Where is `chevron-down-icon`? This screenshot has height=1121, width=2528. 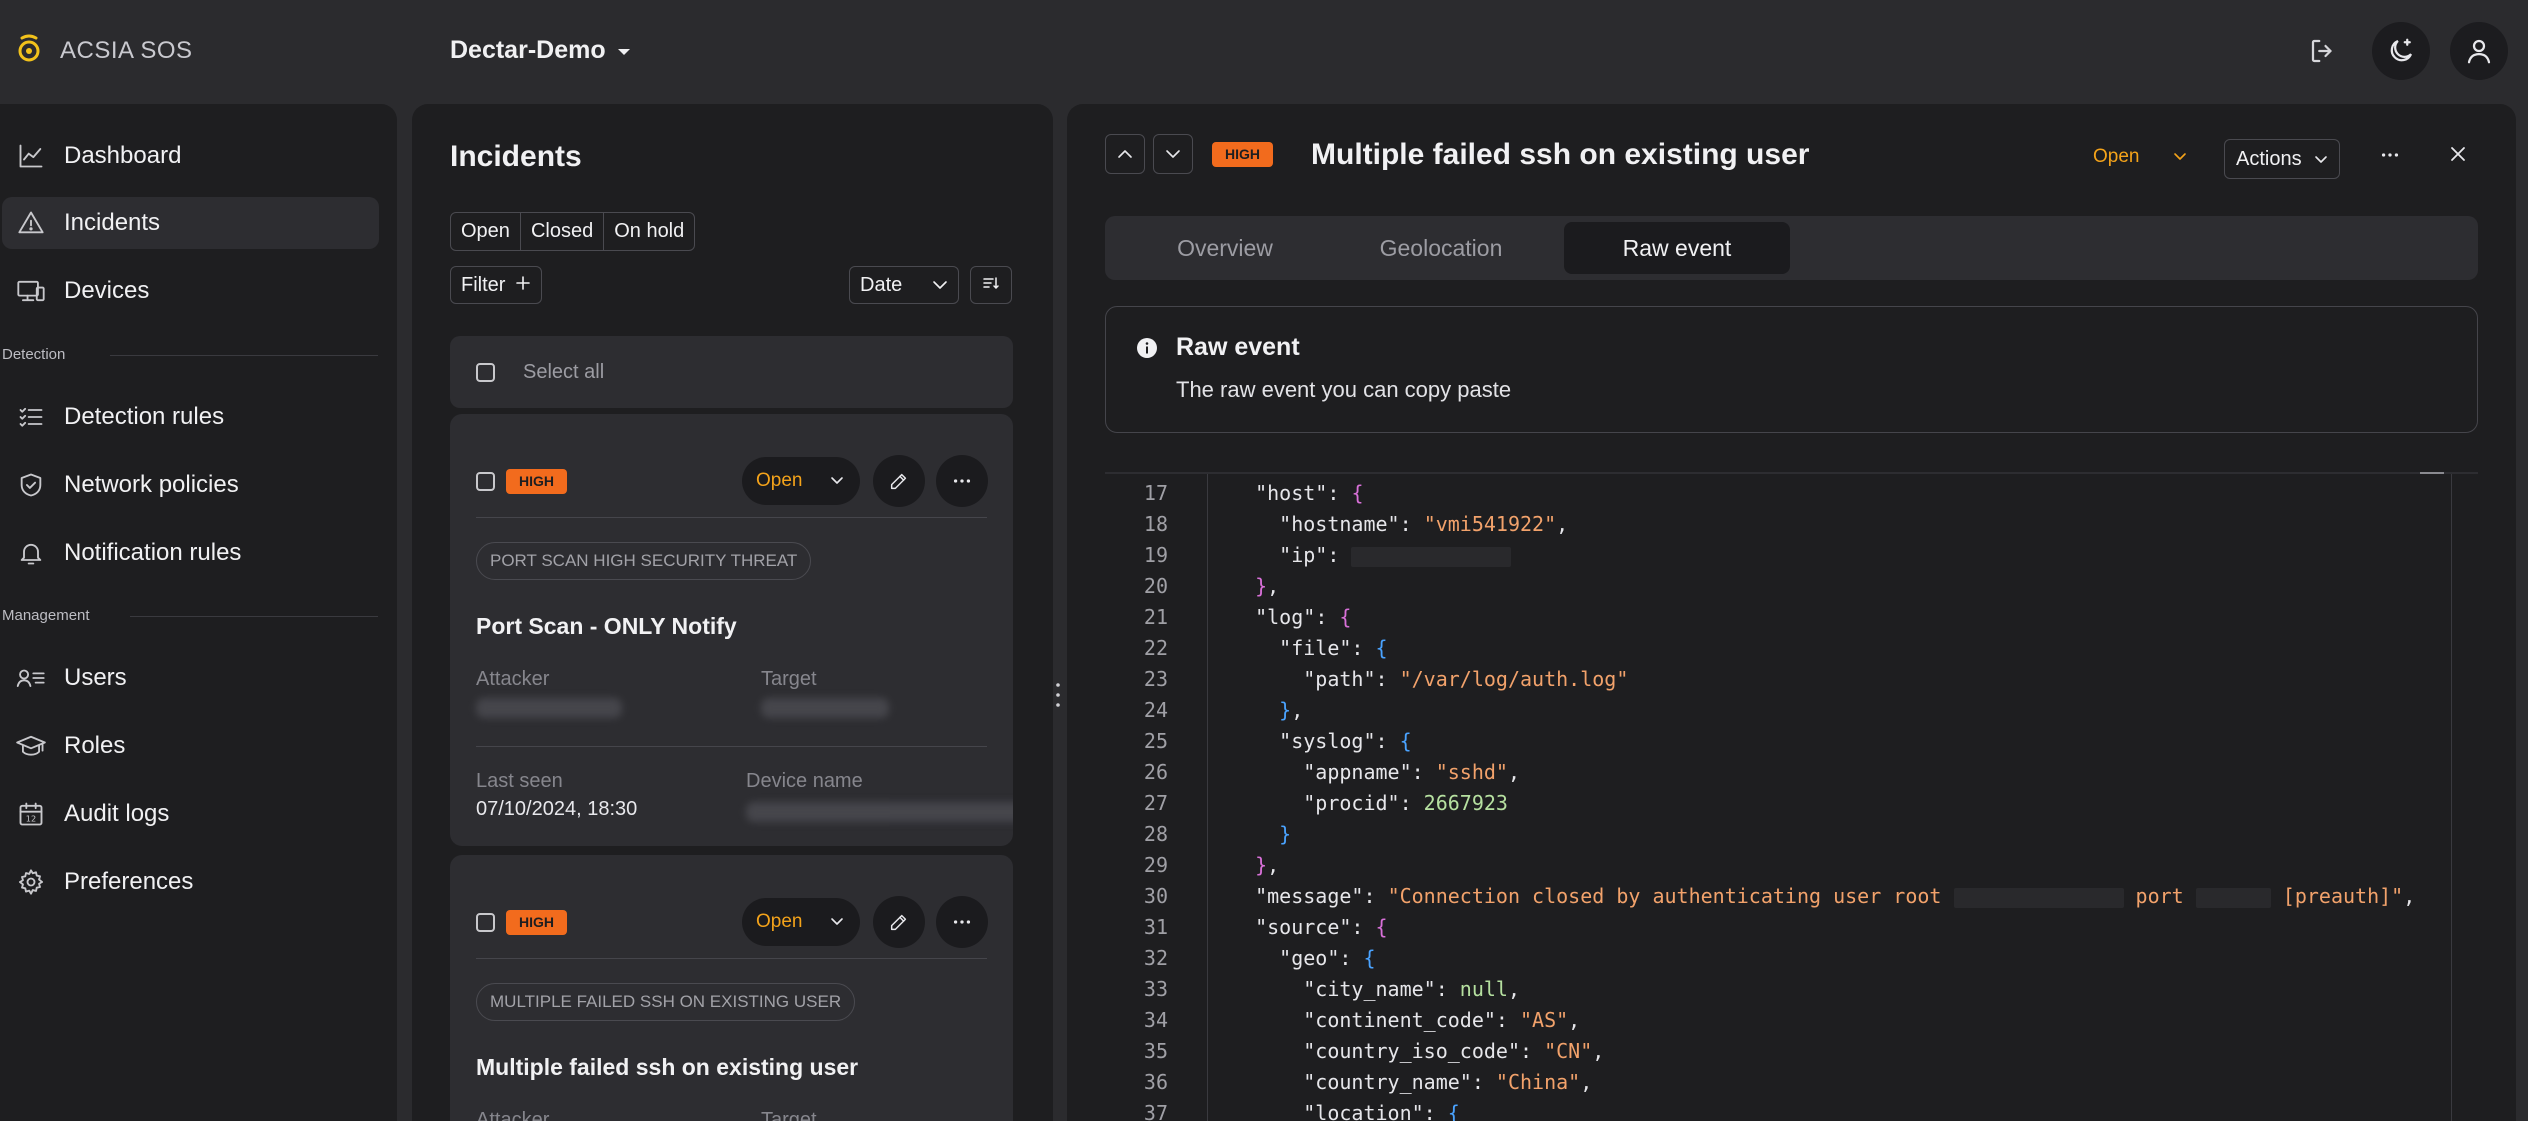
chevron-down-icon is located at coordinates (2180, 157).